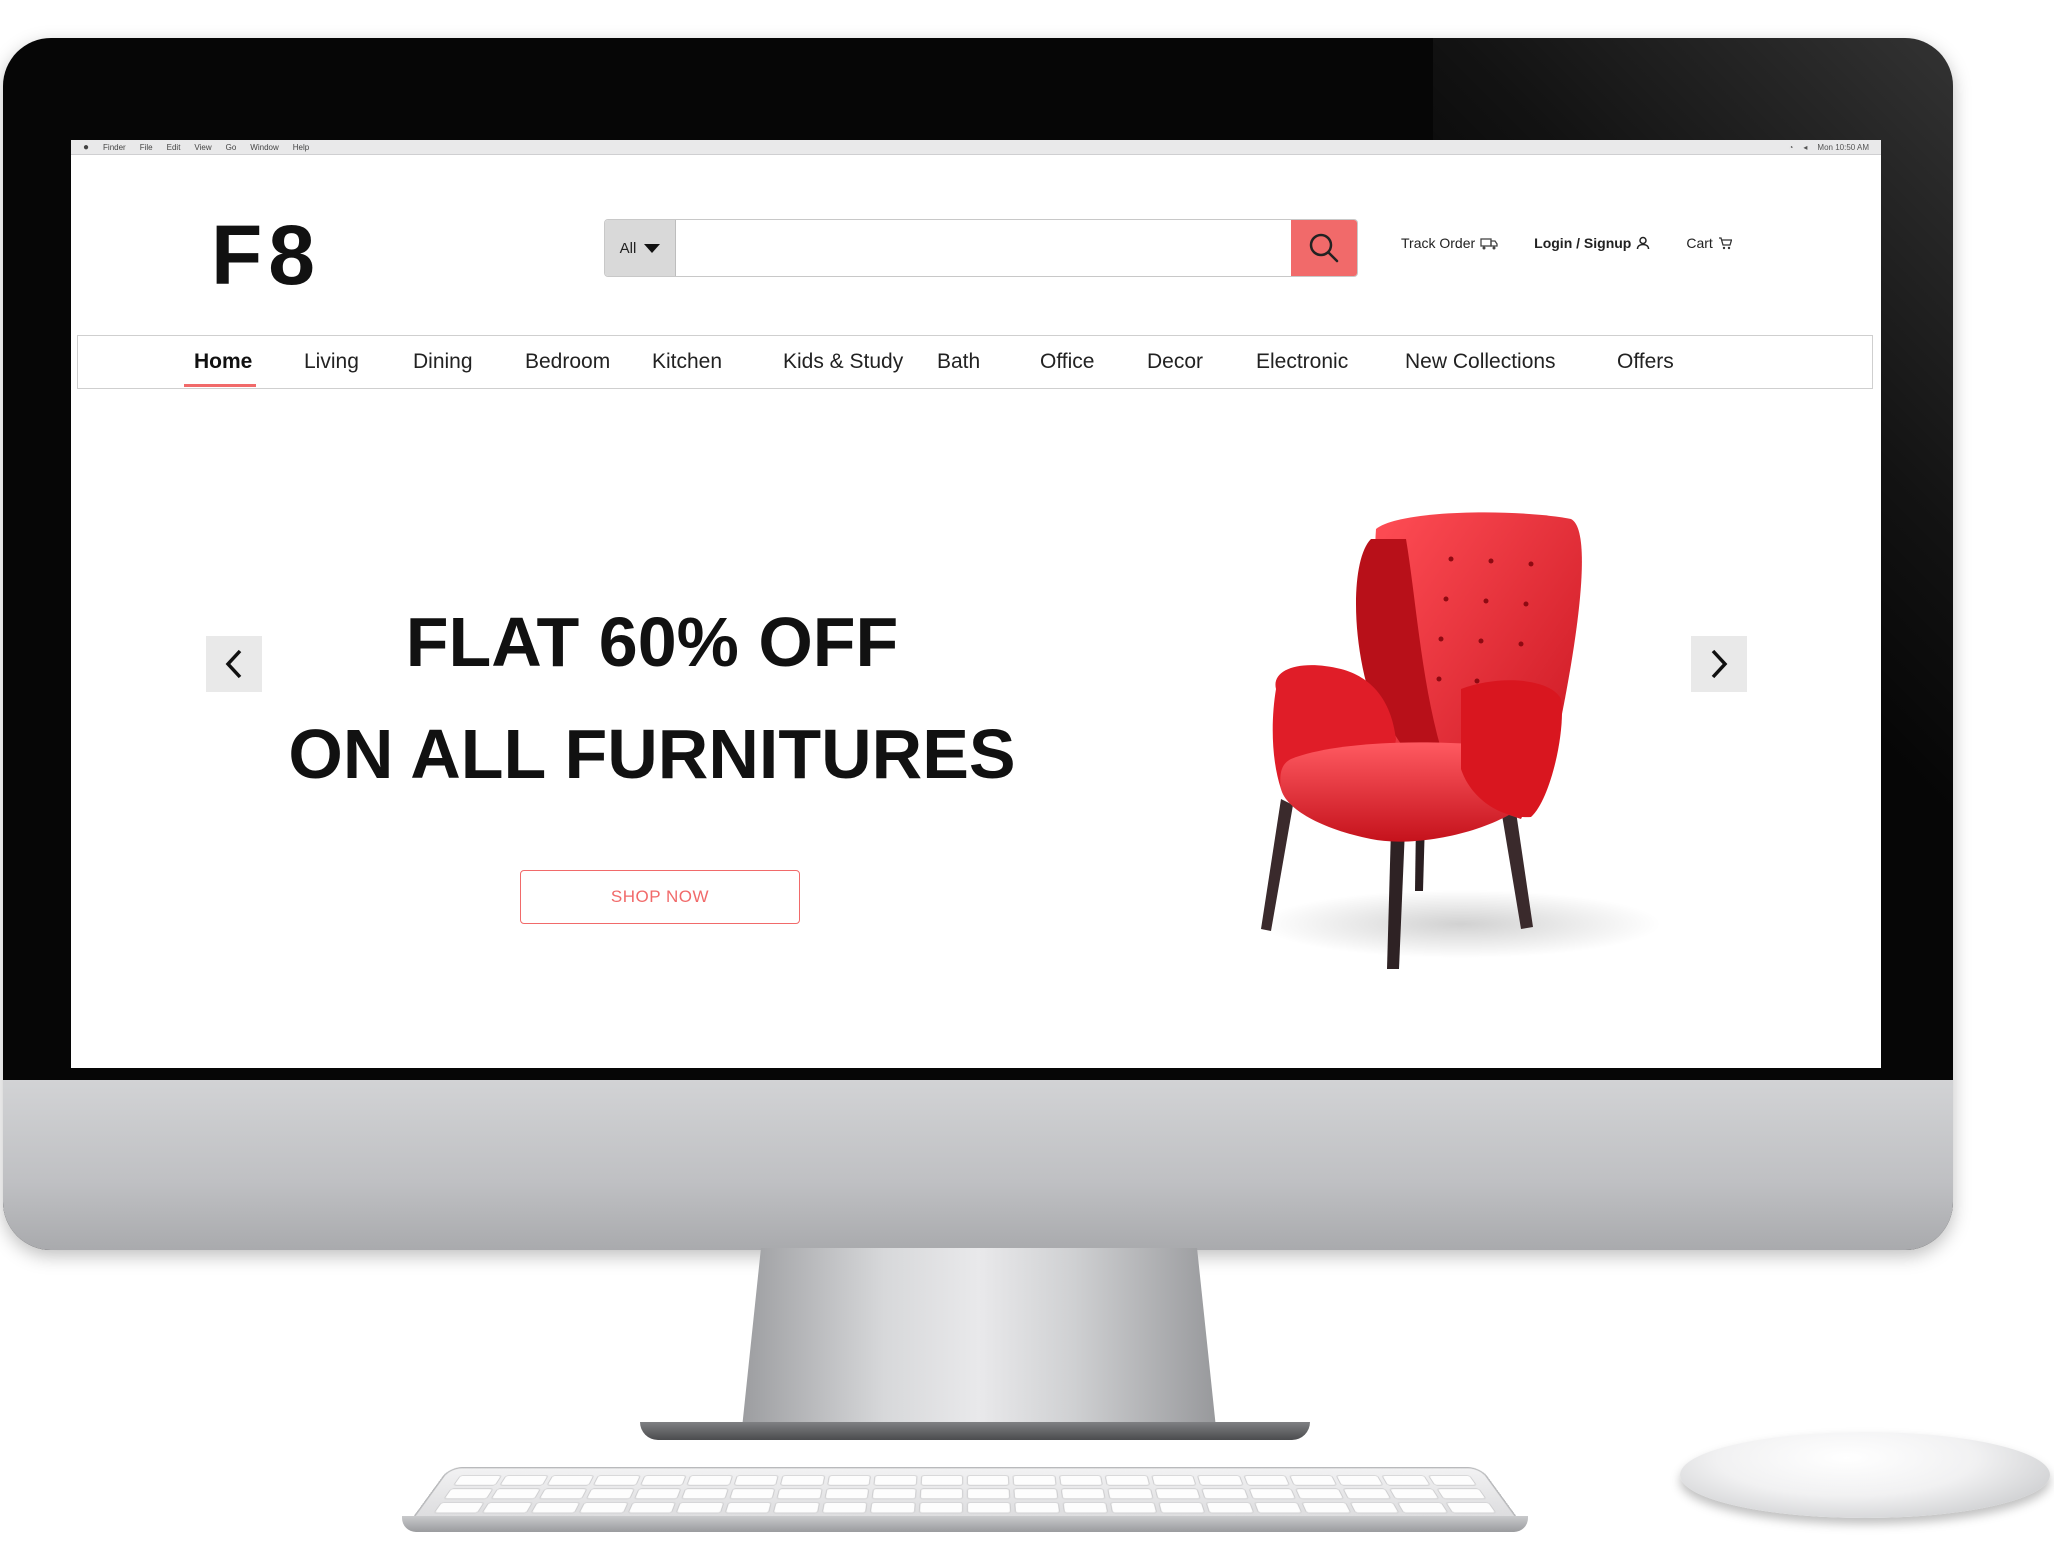  Describe the element at coordinates (1489, 243) in the screenshot. I see `truck-icon` at that location.